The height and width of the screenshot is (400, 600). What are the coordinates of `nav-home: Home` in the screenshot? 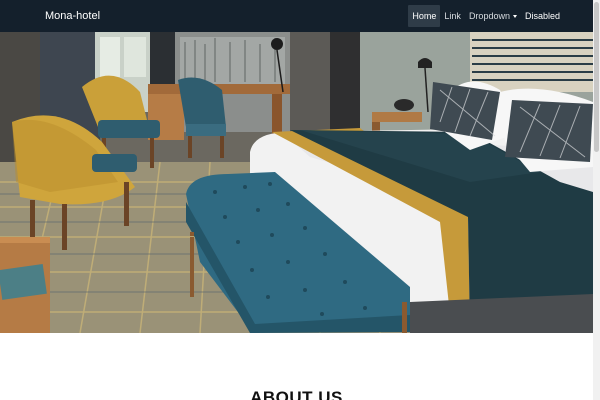 It's located at (424, 16).